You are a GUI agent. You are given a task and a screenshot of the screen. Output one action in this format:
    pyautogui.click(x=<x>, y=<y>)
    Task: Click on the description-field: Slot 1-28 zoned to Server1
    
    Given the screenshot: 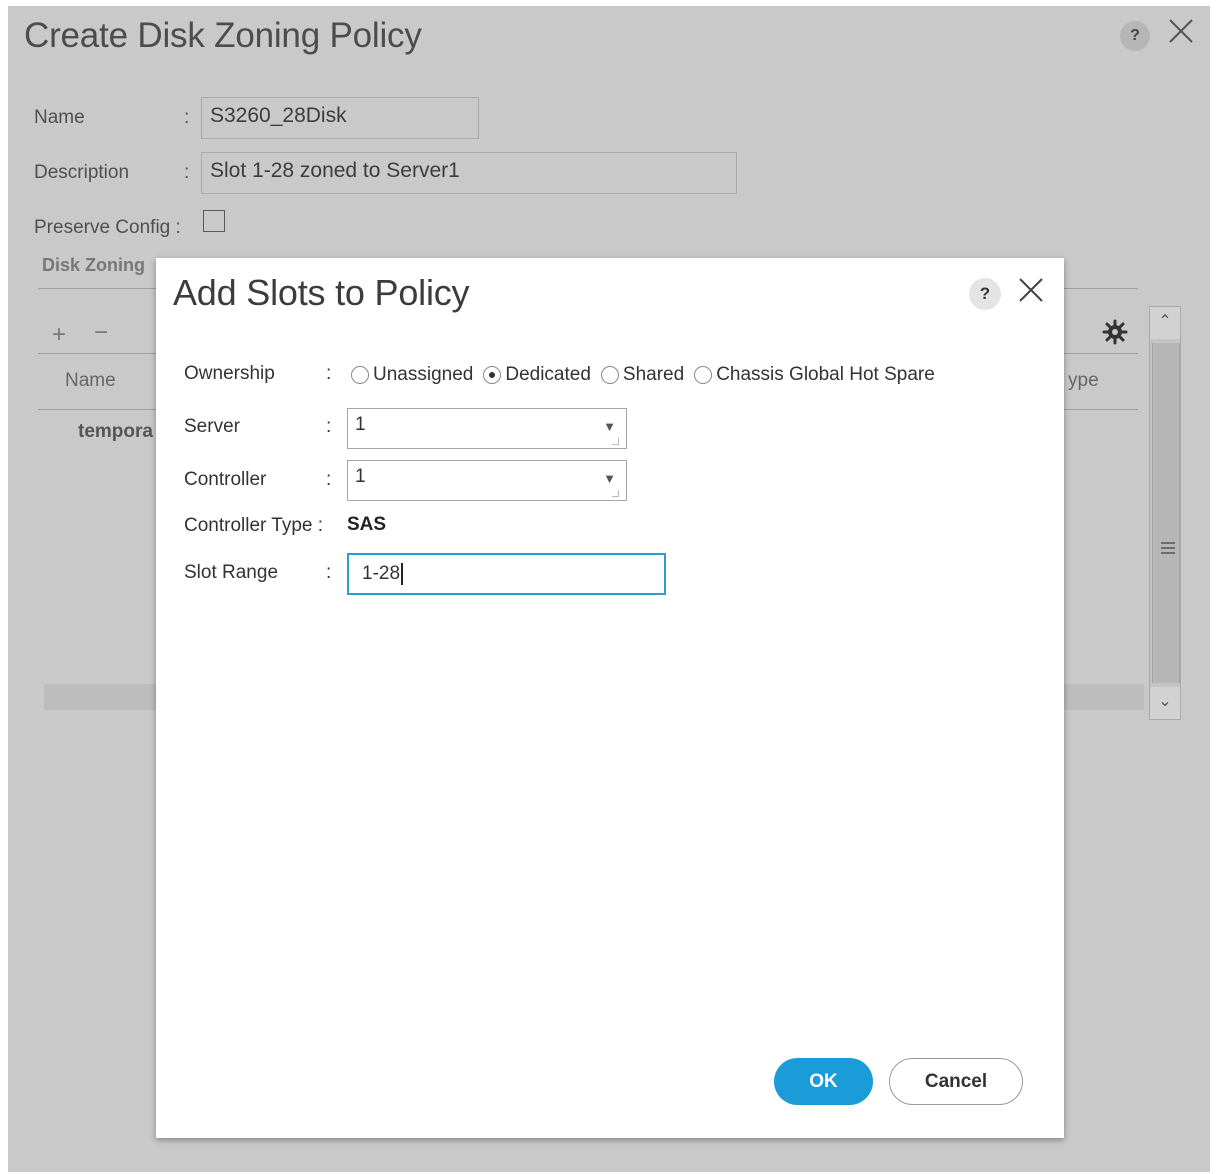 What is the action you would take?
    pyautogui.click(x=469, y=173)
    